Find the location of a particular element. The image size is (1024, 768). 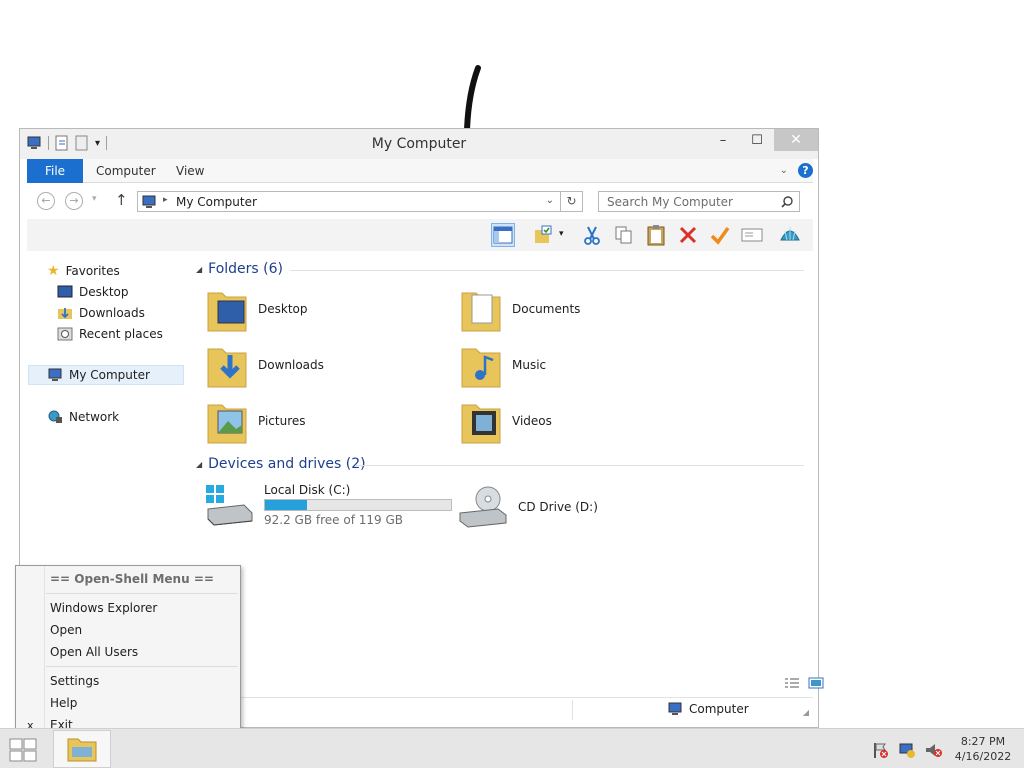

refresh-button: ↻ is located at coordinates (572, 201).